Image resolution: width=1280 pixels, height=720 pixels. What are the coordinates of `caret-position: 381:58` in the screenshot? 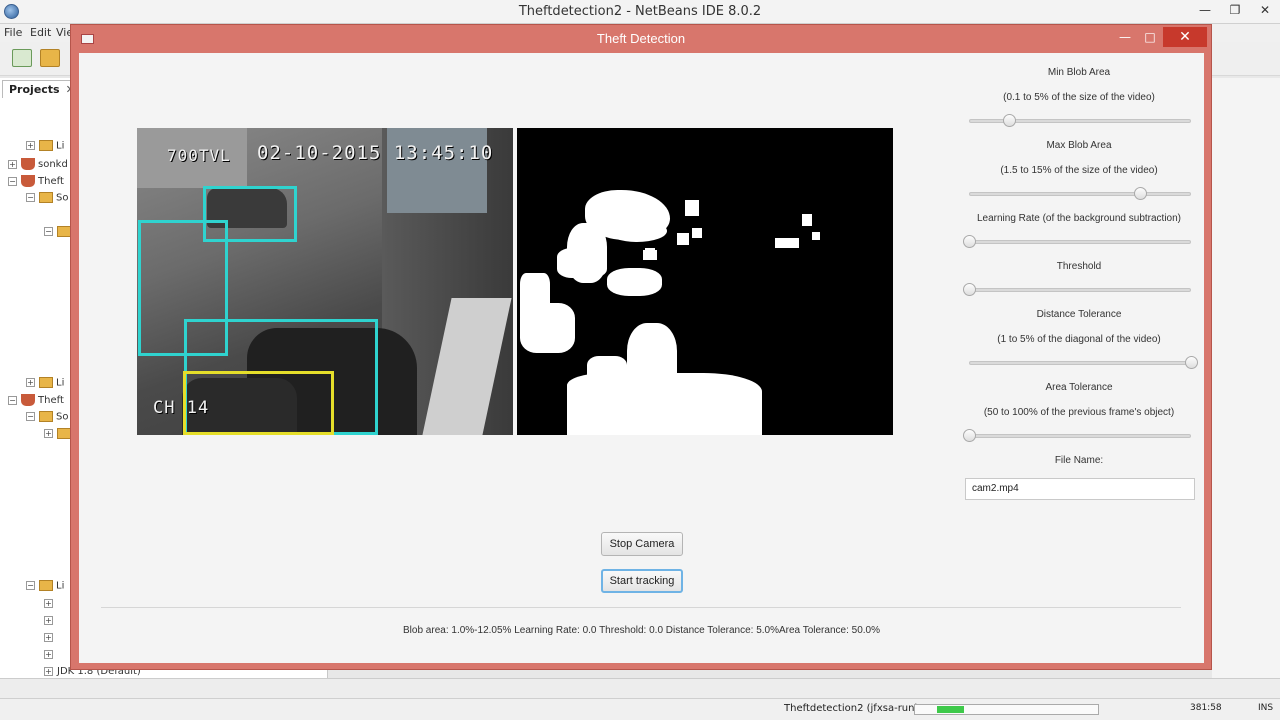 It's located at (1206, 708).